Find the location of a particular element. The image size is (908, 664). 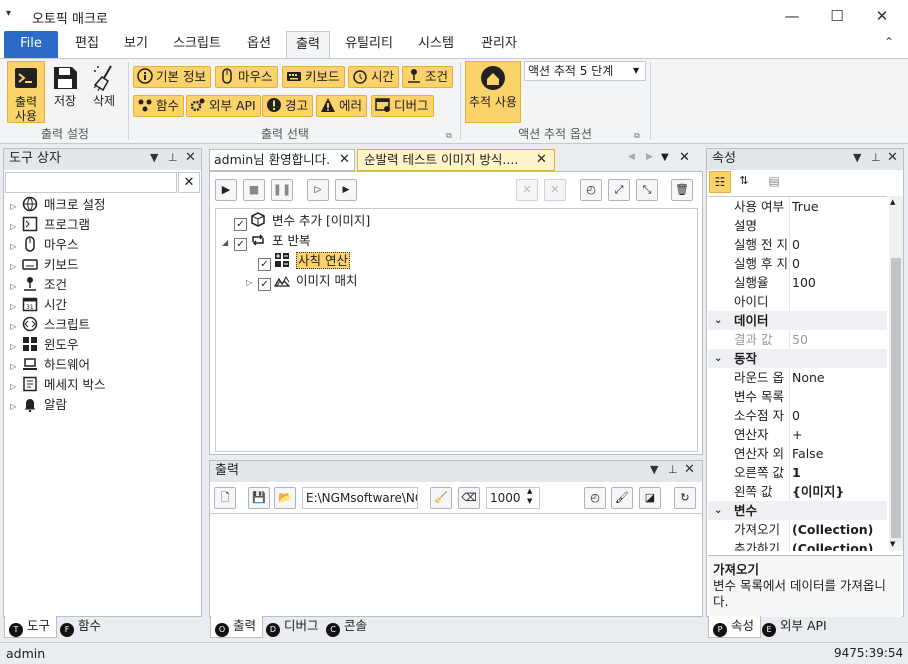

save-button: 저장 is located at coordinates (65, 86).